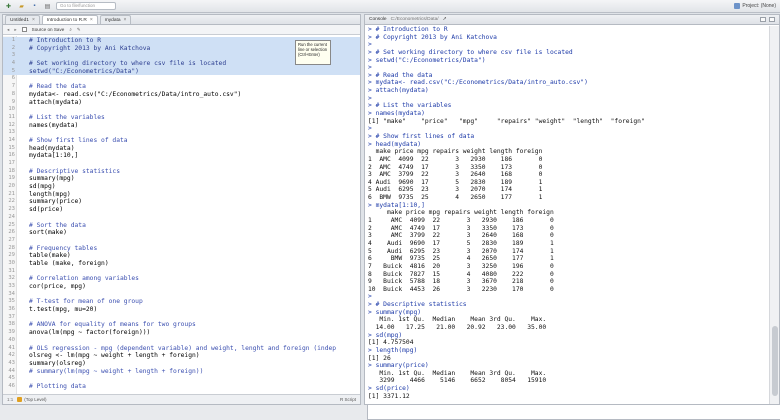  What do you see at coordinates (181, 279) in the screenshot?
I see `code-line: 32 # Correlation among variables` at bounding box center [181, 279].